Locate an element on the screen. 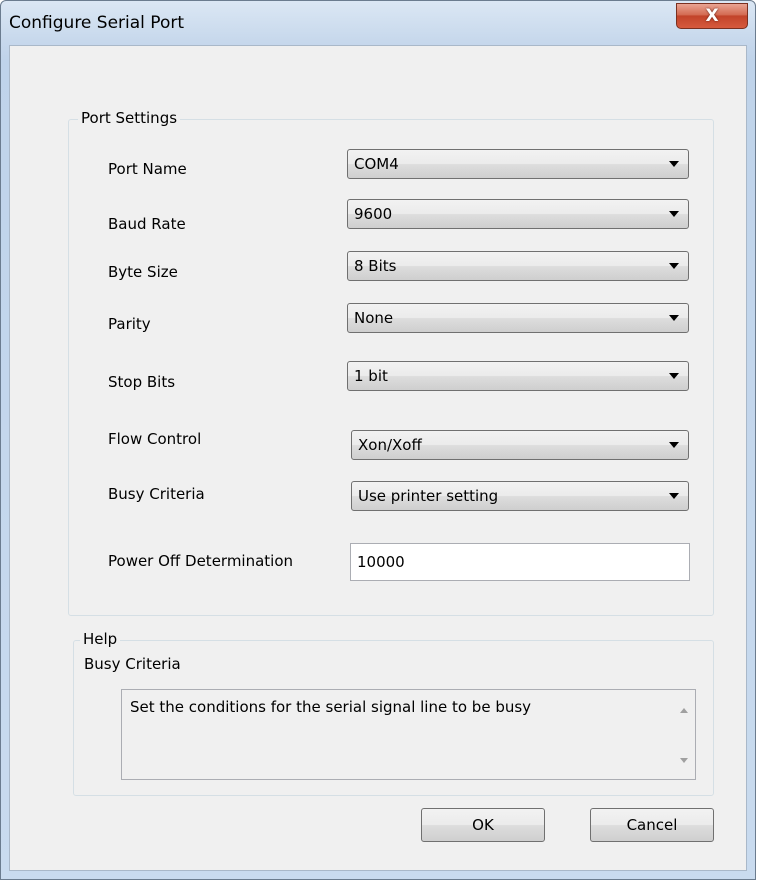  cancel-button: Cancel is located at coordinates (652, 825).